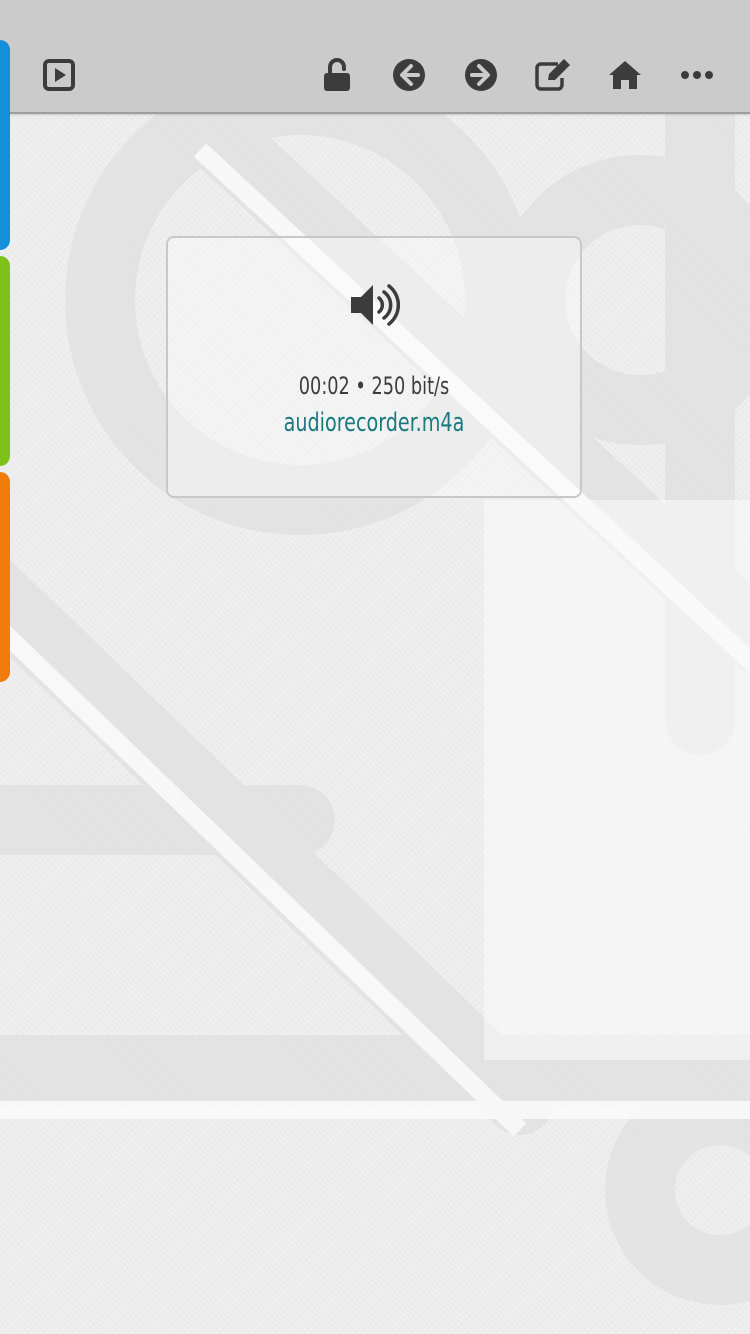 Image resolution: width=750 pixels, height=1334 pixels. I want to click on audio-attachment-card: 00:02 • 250 bit/s audiorecorder.m4a, so click(374, 367).